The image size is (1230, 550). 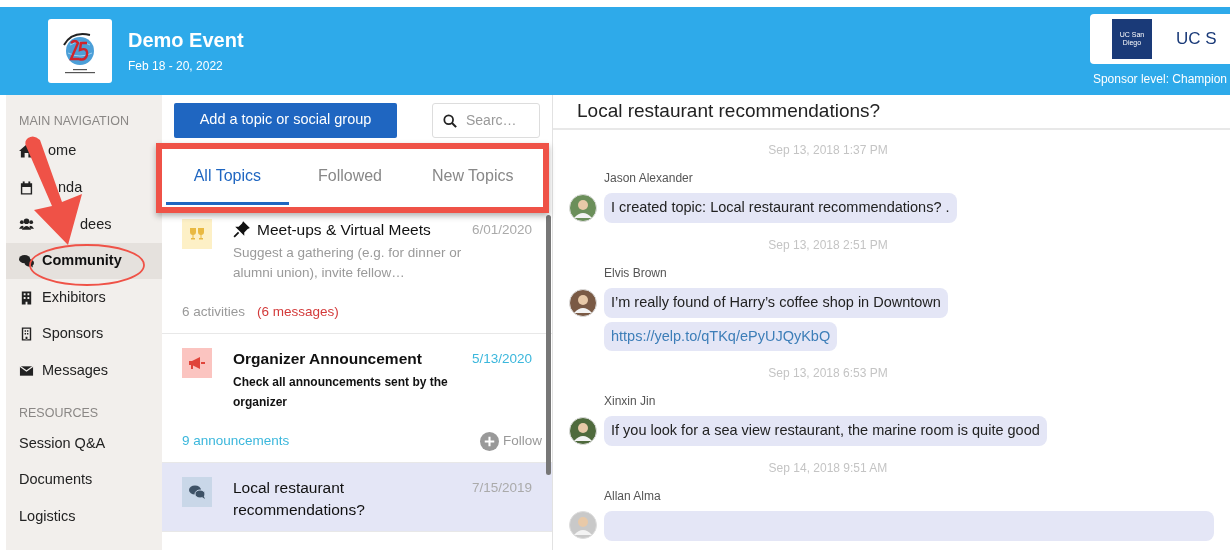 I want to click on topic-item: Meet-ups & Virtual Meets 6/01/2020 Suggest a gathering (e.g. for dinner or alumni union), invite fellow… 6 activities (6 messages), so click(x=357, y=269).